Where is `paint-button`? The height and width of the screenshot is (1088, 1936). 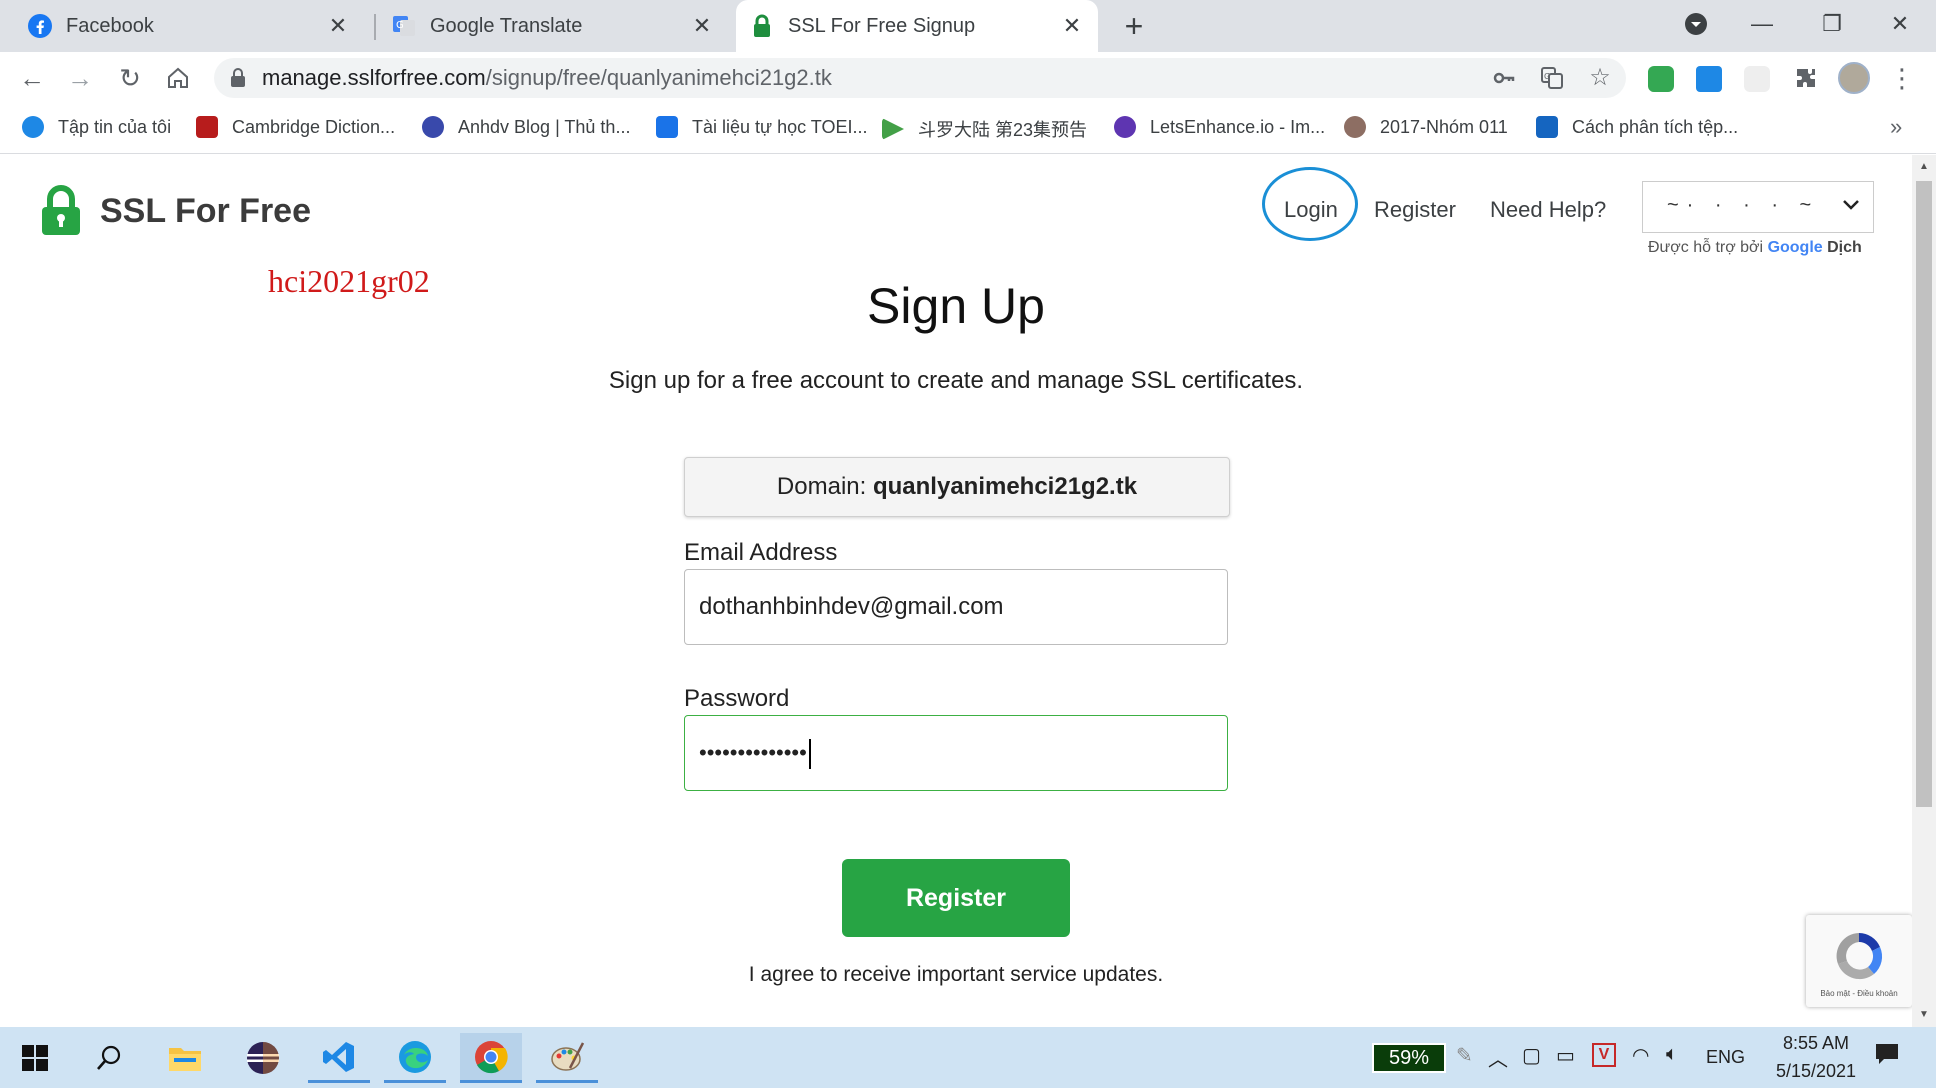 paint-button is located at coordinates (567, 1058).